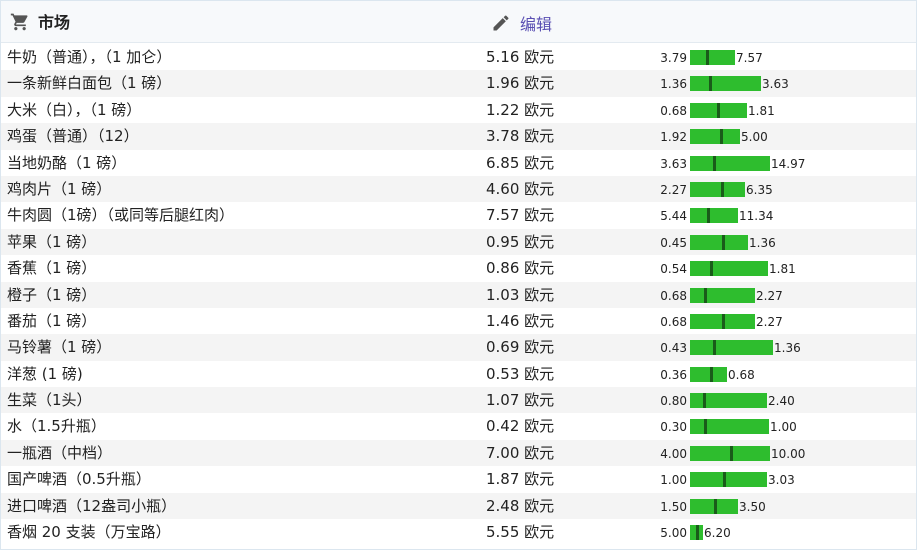 This screenshot has height=550, width=917. I want to click on item-name: 大米（白），（1 磅）, so click(74, 109).